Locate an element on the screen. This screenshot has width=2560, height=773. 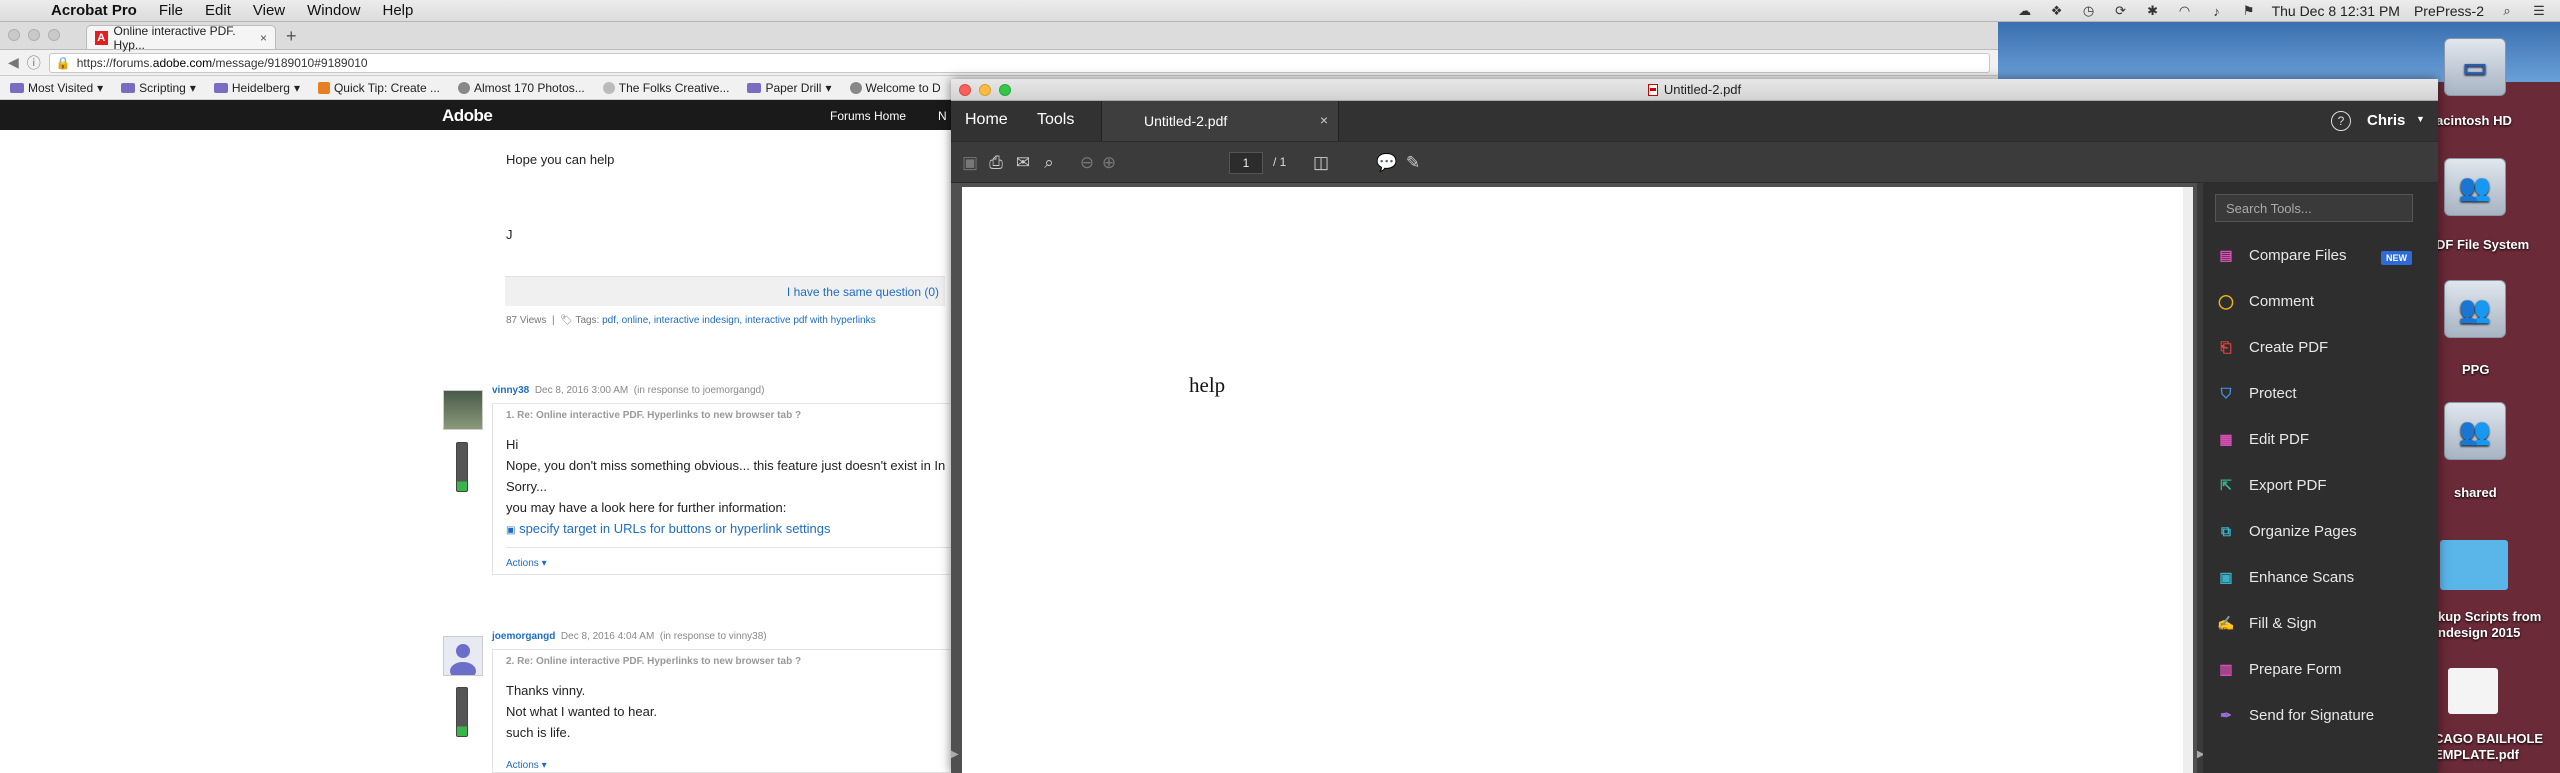
sign-pen-icon: ✎ is located at coordinates (1413, 163).